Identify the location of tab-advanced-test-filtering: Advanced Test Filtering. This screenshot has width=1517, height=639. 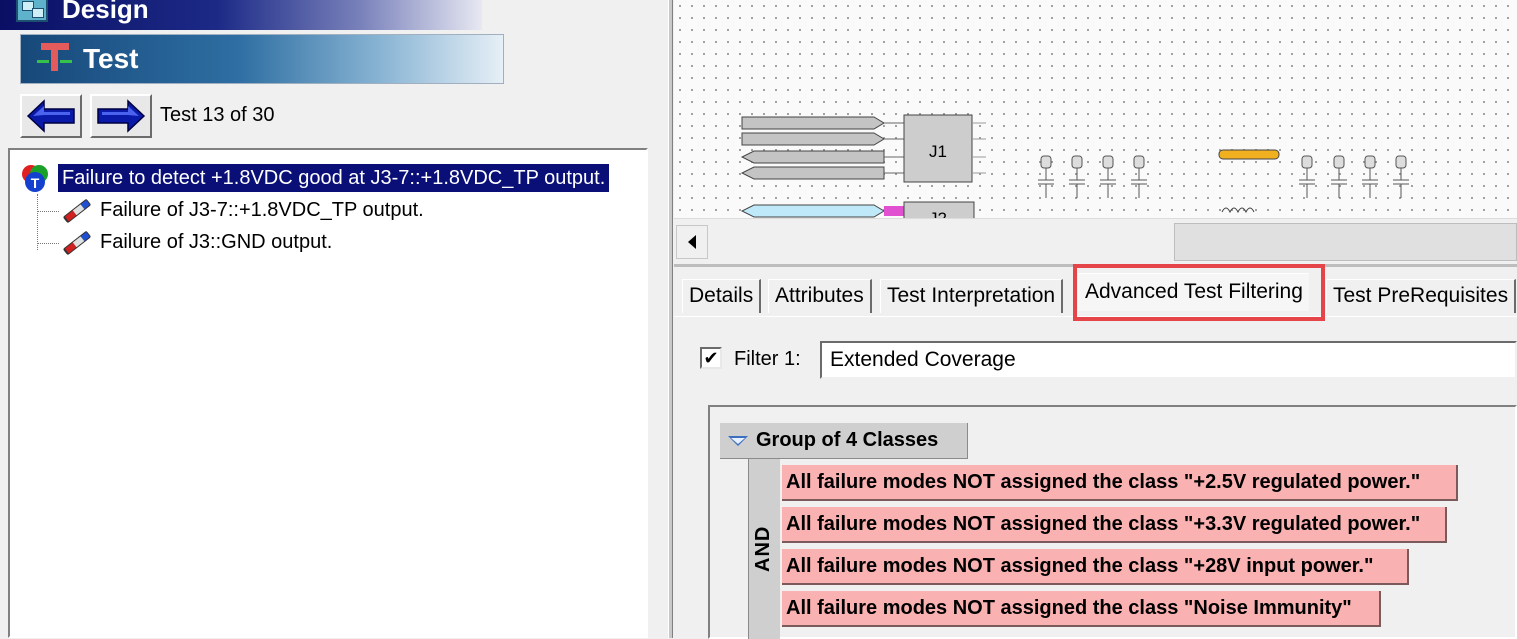
(1193, 292).